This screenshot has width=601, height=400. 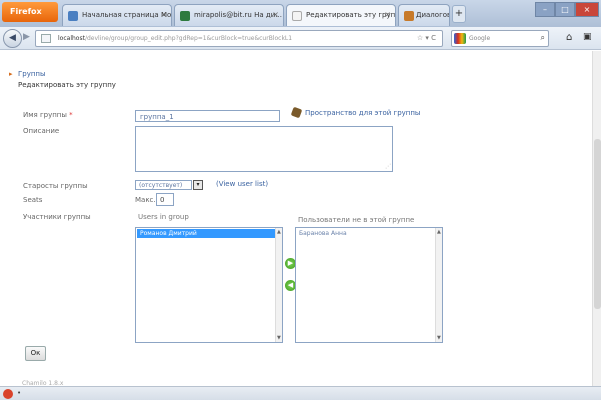 What do you see at coordinates (369, 285) in the screenshot?
I see `not-in-group-list: Баранова Анна ▲ ▼` at bounding box center [369, 285].